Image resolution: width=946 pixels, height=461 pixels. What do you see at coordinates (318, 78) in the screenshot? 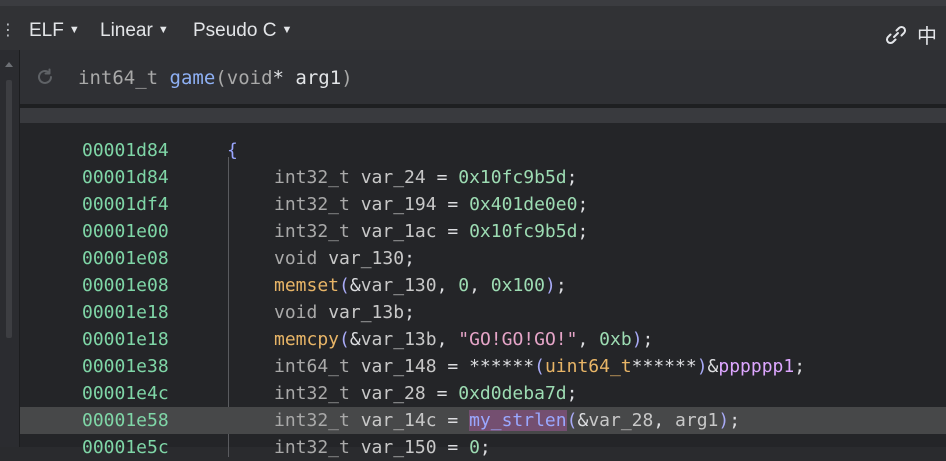
I see `param-name: arg1` at bounding box center [318, 78].